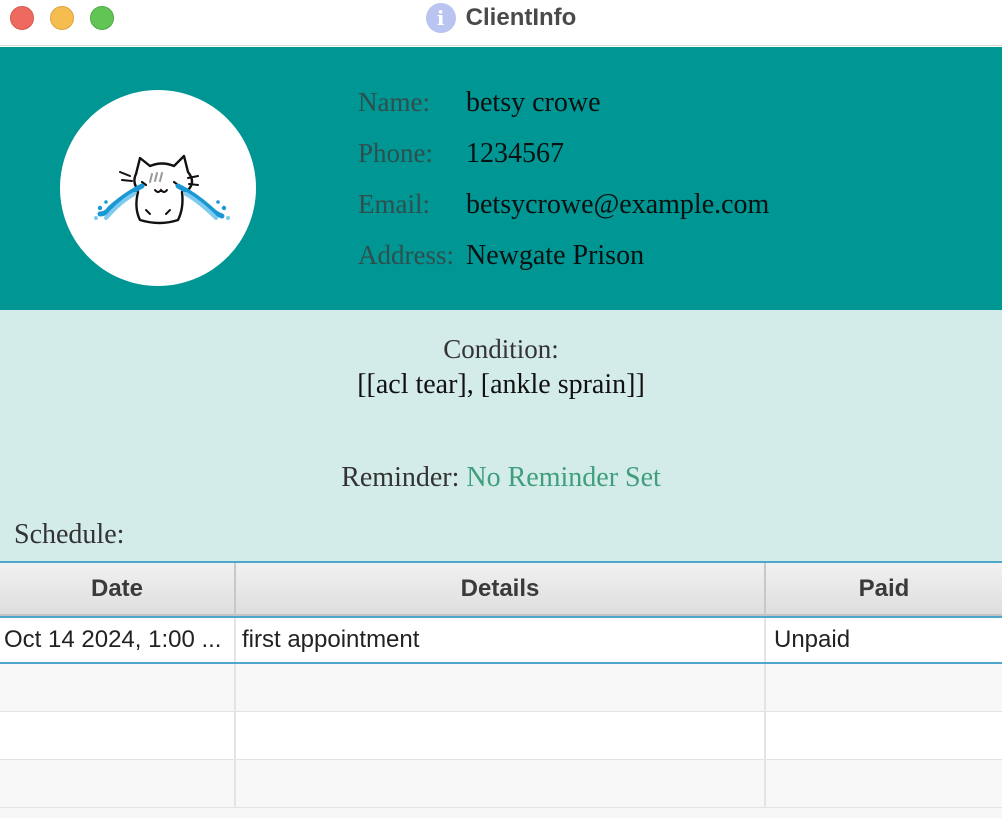 This screenshot has width=1002, height=818. I want to click on condition-label: Condition:, so click(501, 349).